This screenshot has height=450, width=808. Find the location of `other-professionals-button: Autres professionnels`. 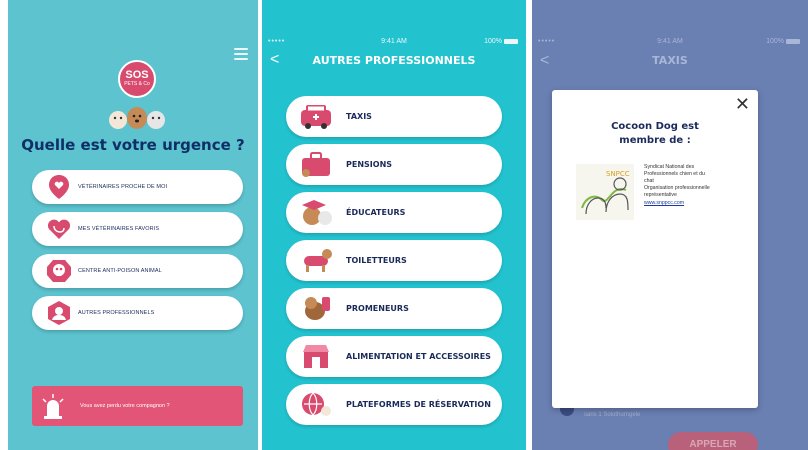

other-professionals-button: Autres professionnels is located at coordinates (137, 313).